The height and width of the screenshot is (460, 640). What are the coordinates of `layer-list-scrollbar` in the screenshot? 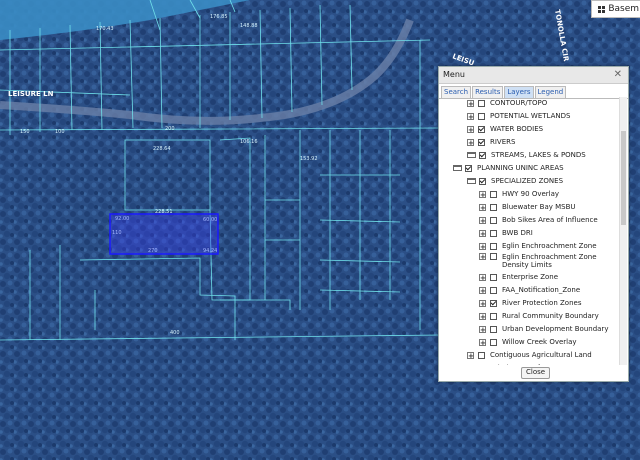 It's located at (623, 231).